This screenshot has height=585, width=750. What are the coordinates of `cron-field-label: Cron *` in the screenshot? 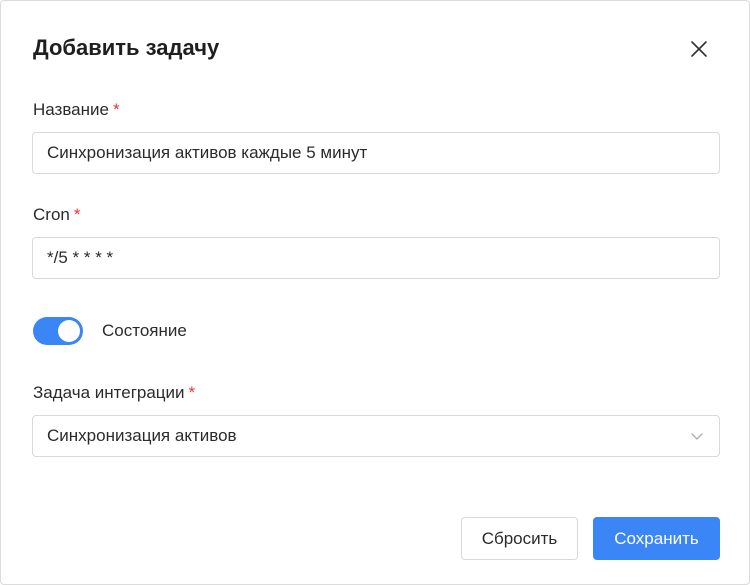 It's located at (56, 215).